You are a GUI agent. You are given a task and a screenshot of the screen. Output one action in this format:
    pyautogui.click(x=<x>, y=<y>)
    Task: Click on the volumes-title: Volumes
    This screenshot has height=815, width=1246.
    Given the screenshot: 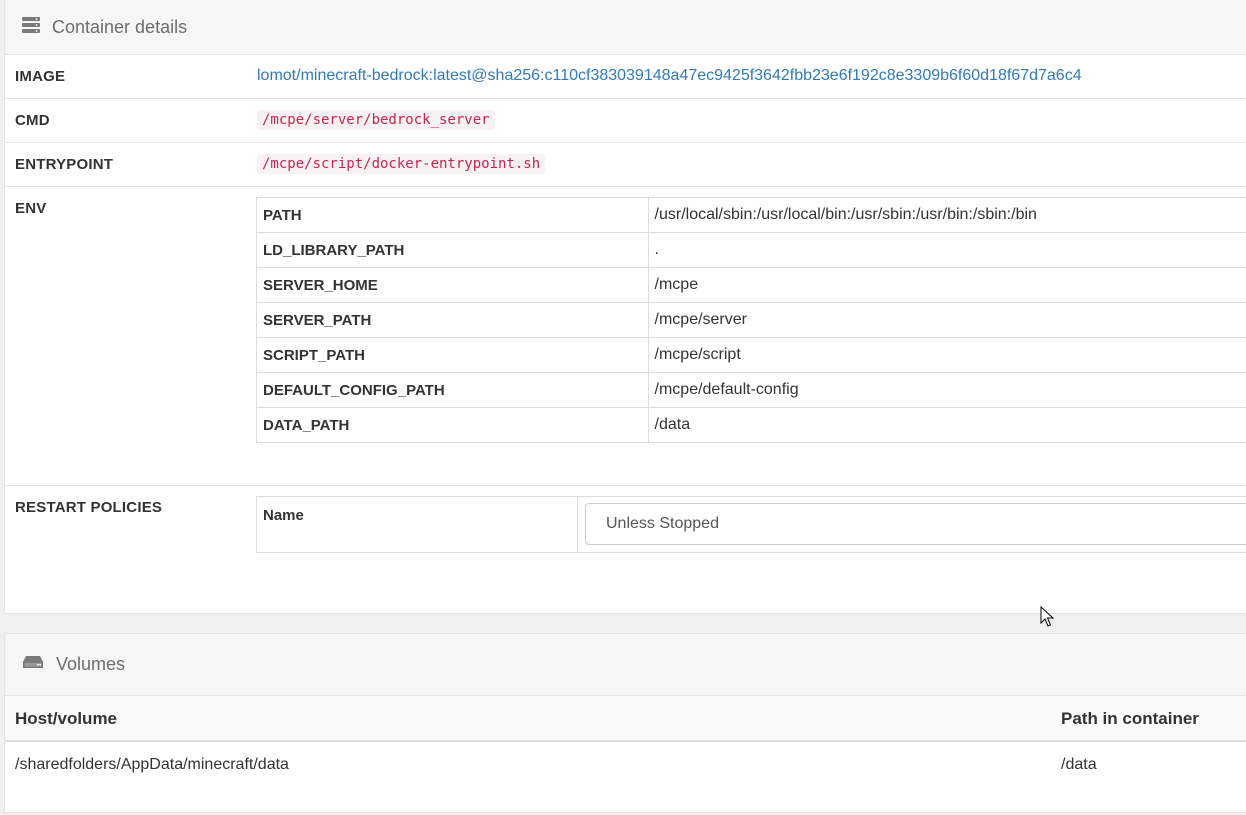 What is the action you would take?
    pyautogui.click(x=91, y=664)
    